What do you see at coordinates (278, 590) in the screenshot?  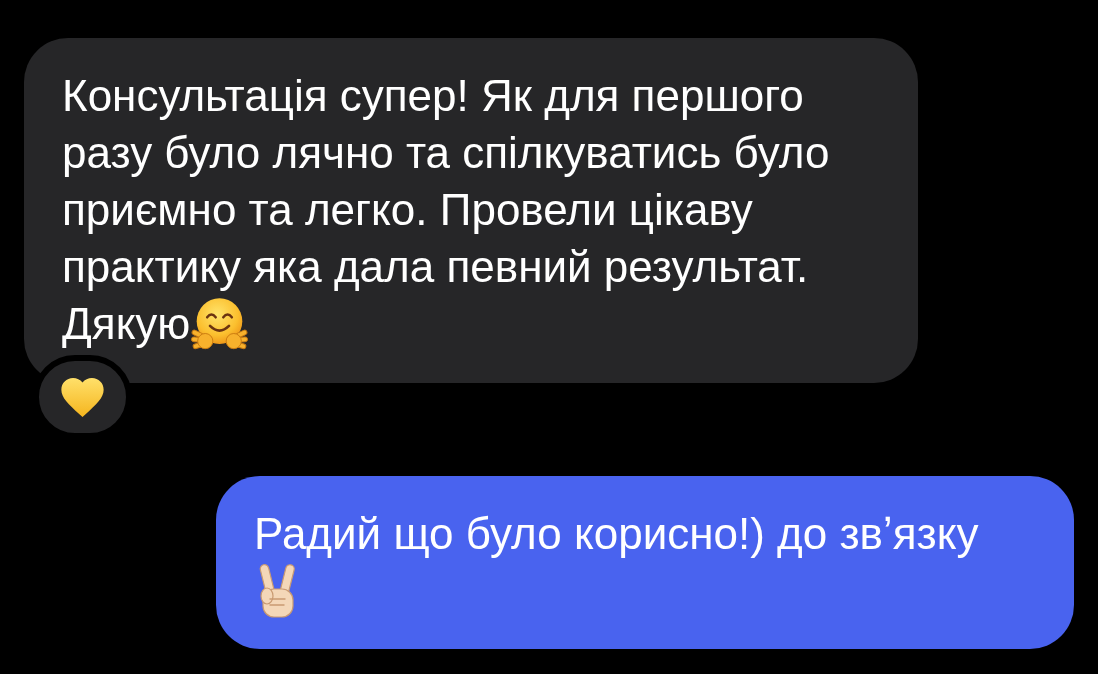 I see `victory-hand-icon` at bounding box center [278, 590].